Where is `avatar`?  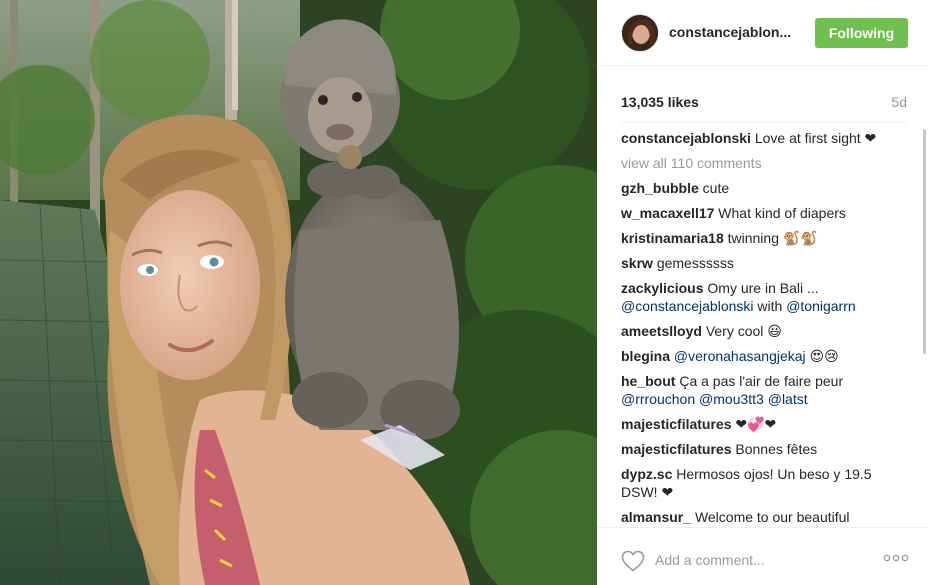 avatar is located at coordinates (640, 33).